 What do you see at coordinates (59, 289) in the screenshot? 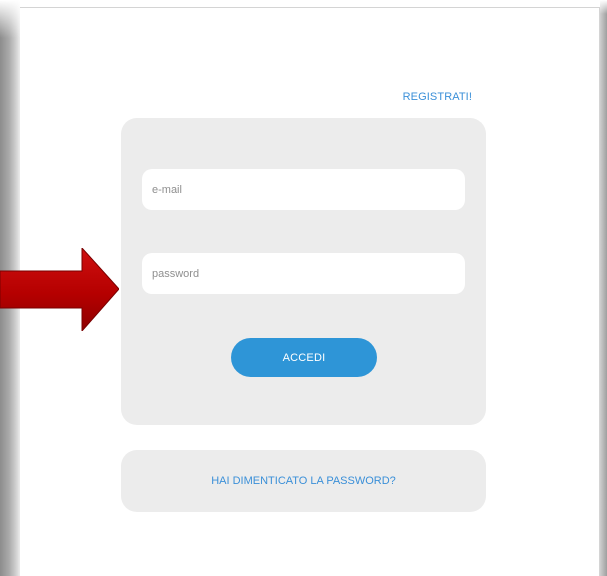
I see `red-arrow-right-icon` at bounding box center [59, 289].